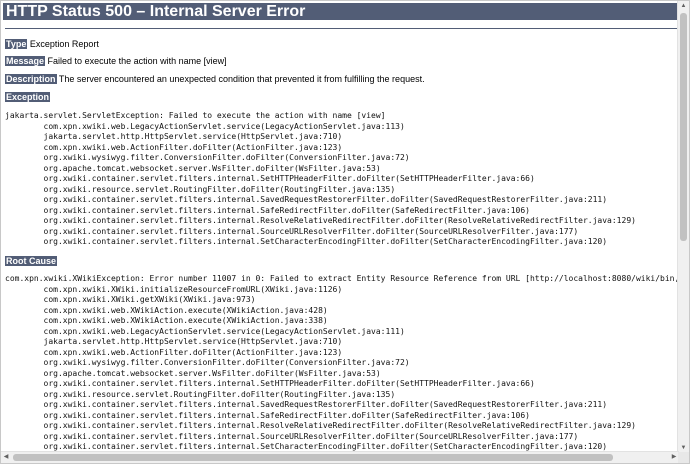  What do you see at coordinates (64, 44) in the screenshot?
I see `type-value: Exception Report` at bounding box center [64, 44].